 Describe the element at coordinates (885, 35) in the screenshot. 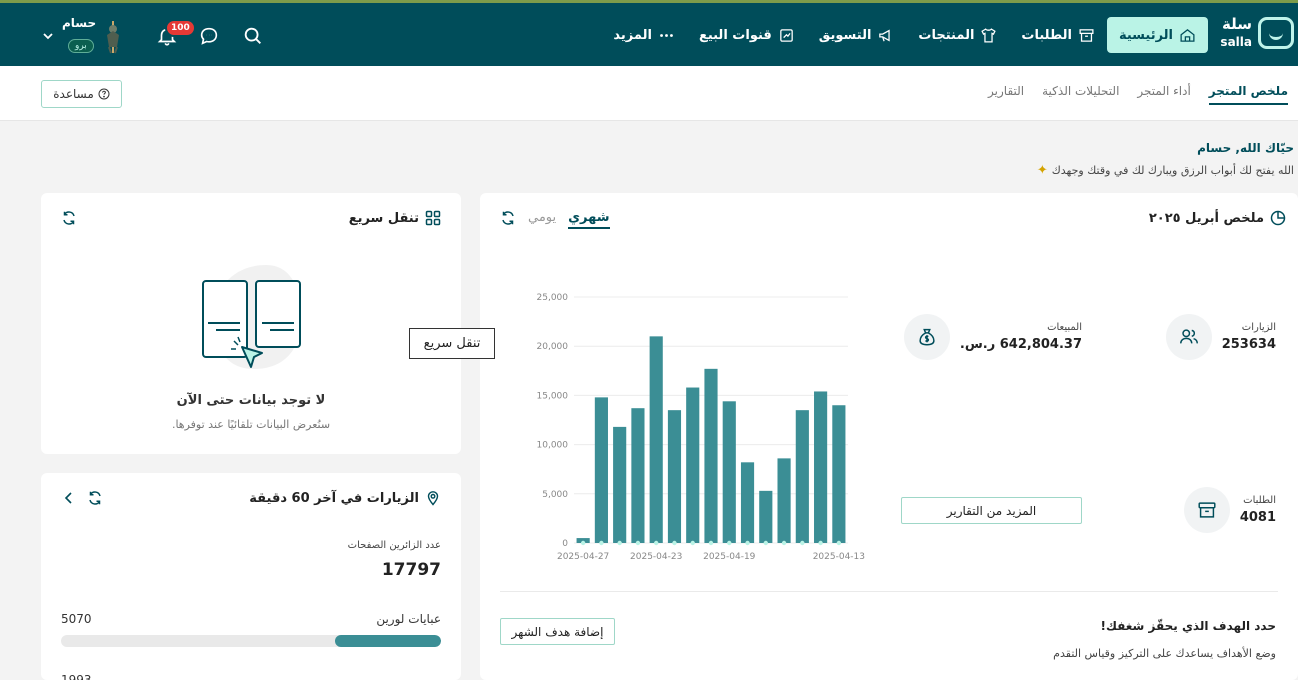

I see `megaphone-icon` at that location.